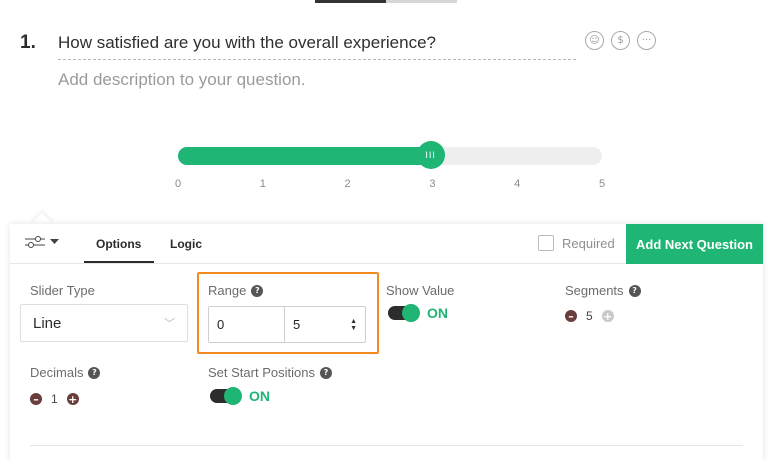 The width and height of the screenshot is (768, 461). I want to click on spinner-arrows-icon: ▲ ▼, so click(353, 325).